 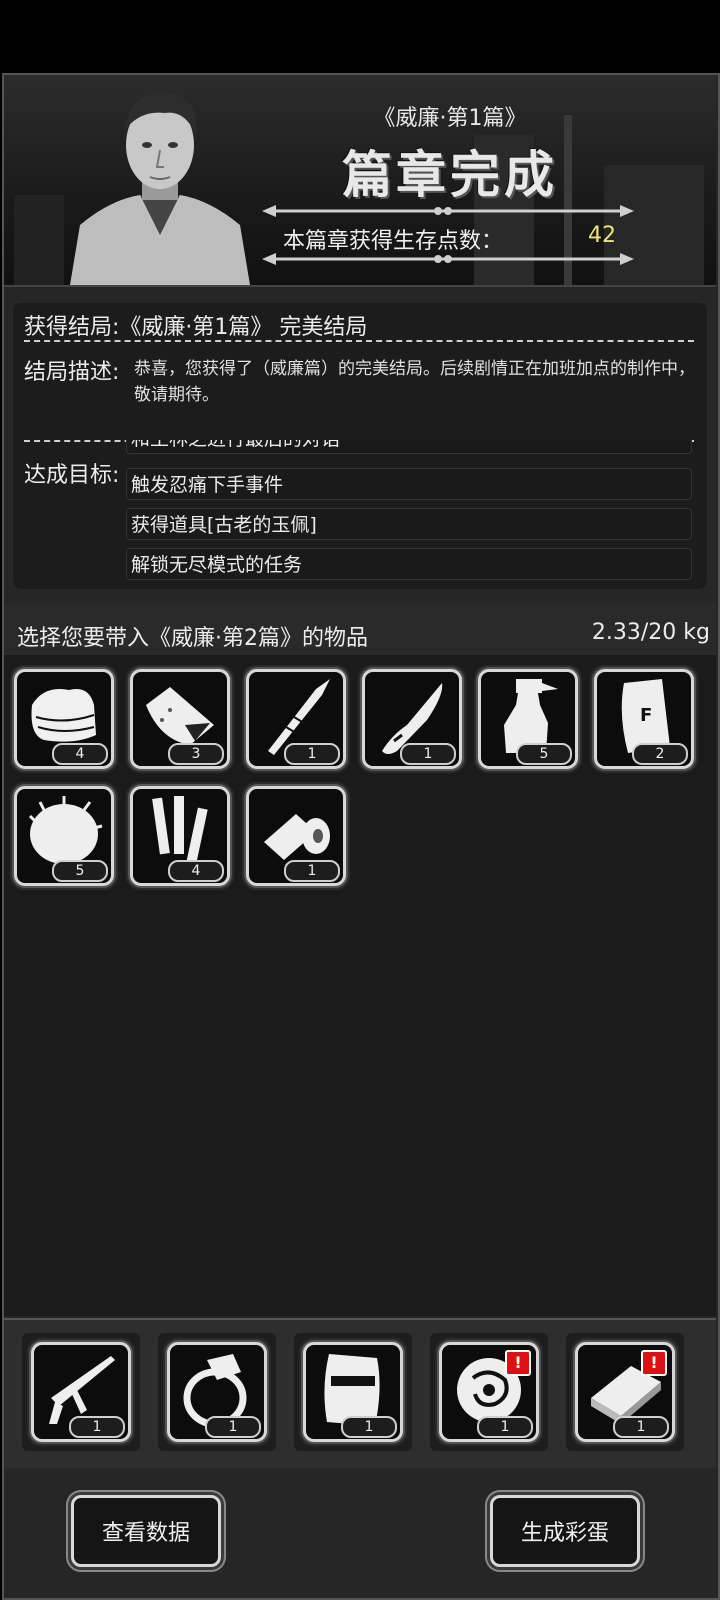 What do you see at coordinates (72, 475) in the screenshot?
I see `goals-label: 达成目标:` at bounding box center [72, 475].